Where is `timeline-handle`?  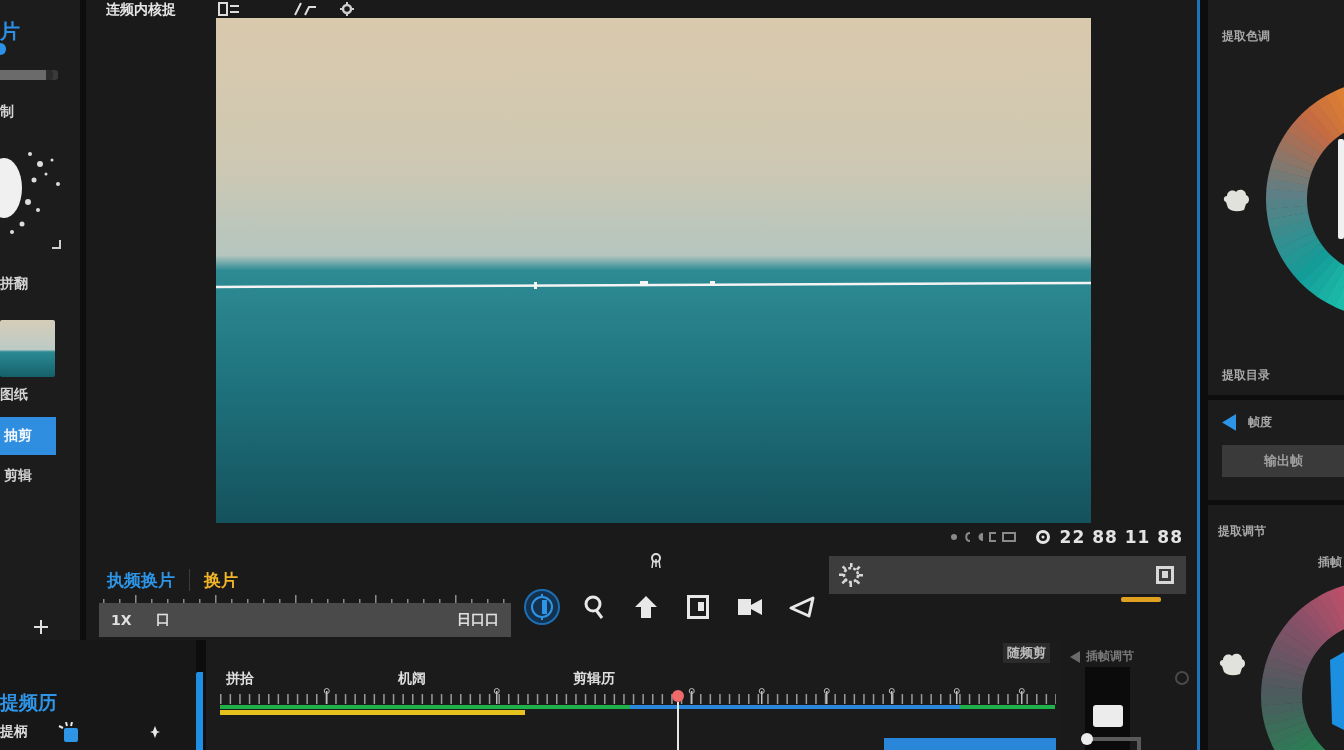 timeline-handle is located at coordinates (201, 711).